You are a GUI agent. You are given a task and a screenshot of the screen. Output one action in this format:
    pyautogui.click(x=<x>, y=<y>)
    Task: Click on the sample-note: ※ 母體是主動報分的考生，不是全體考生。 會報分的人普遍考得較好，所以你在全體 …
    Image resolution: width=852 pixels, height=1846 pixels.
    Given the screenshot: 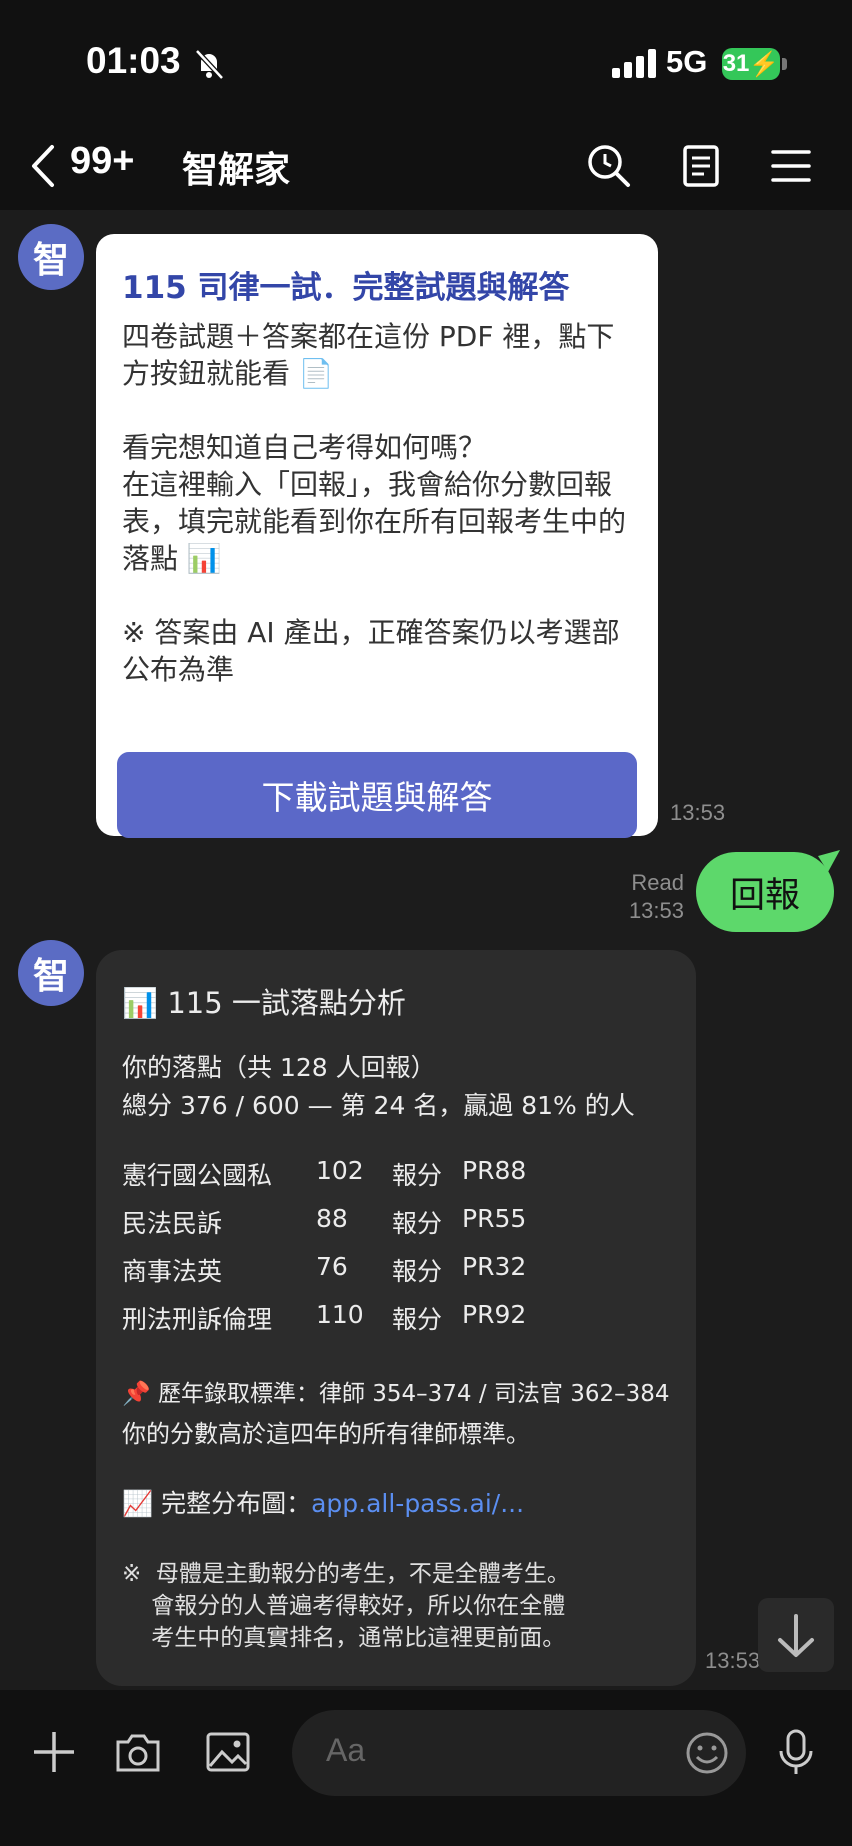 What is the action you would take?
    pyautogui.click(x=346, y=1606)
    